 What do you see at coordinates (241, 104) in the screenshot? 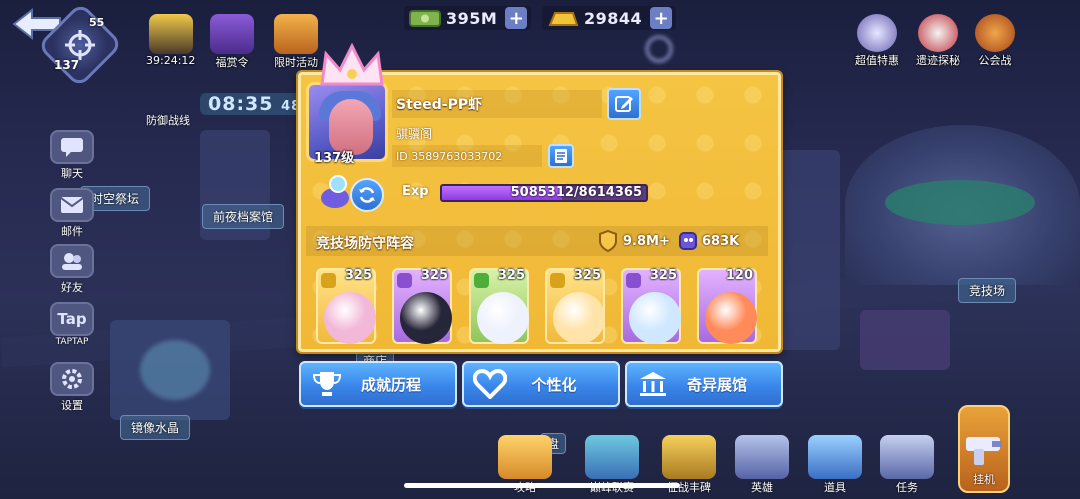
I see `timer-main: 08:35` at bounding box center [241, 104].